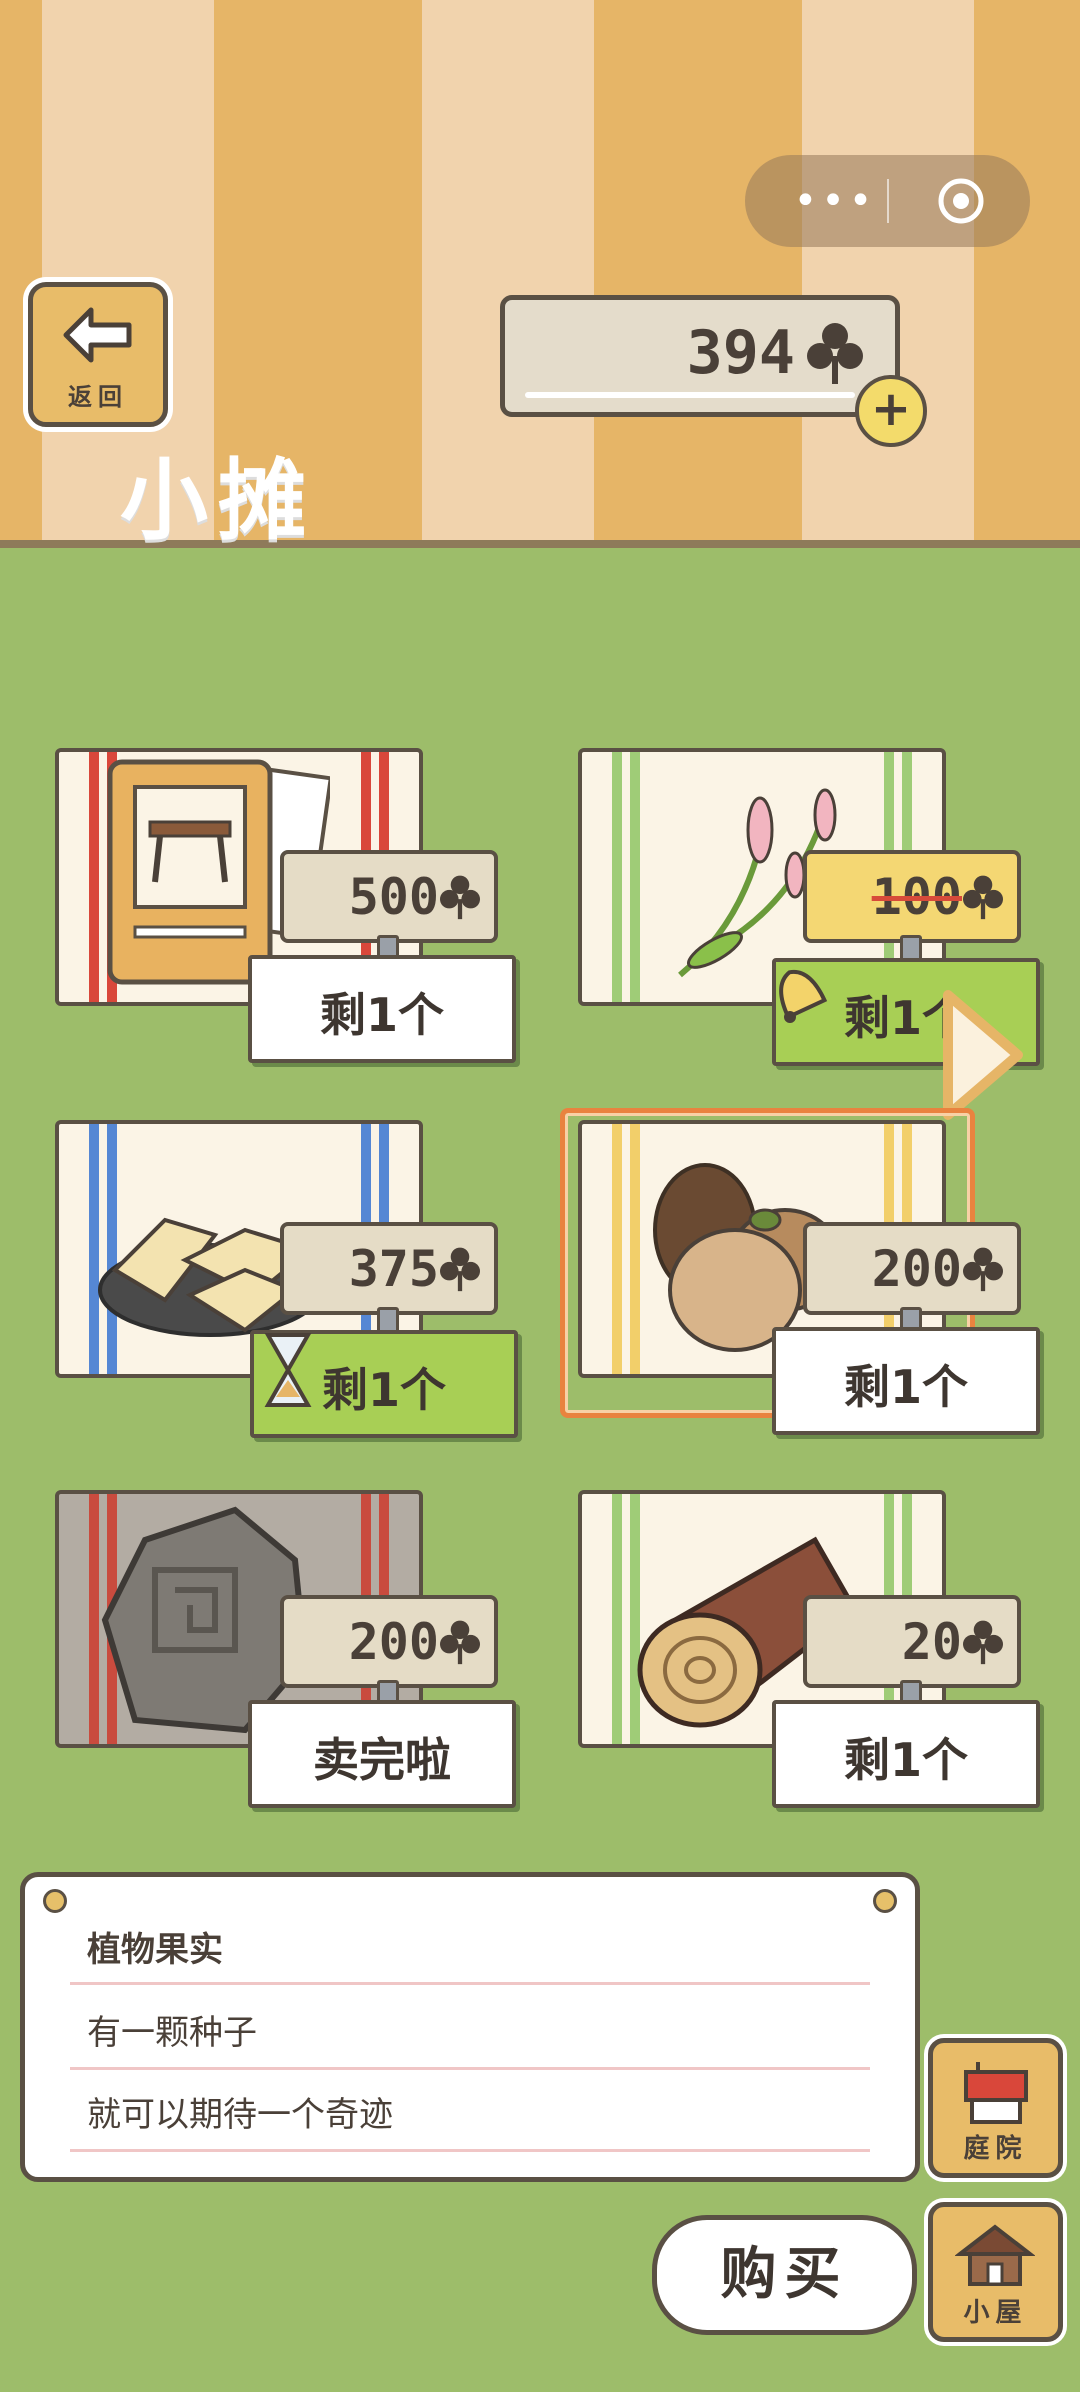 The width and height of the screenshot is (1080, 2392). Describe the element at coordinates (916, 897) in the screenshot. I see `price-value-struck: 100` at that location.